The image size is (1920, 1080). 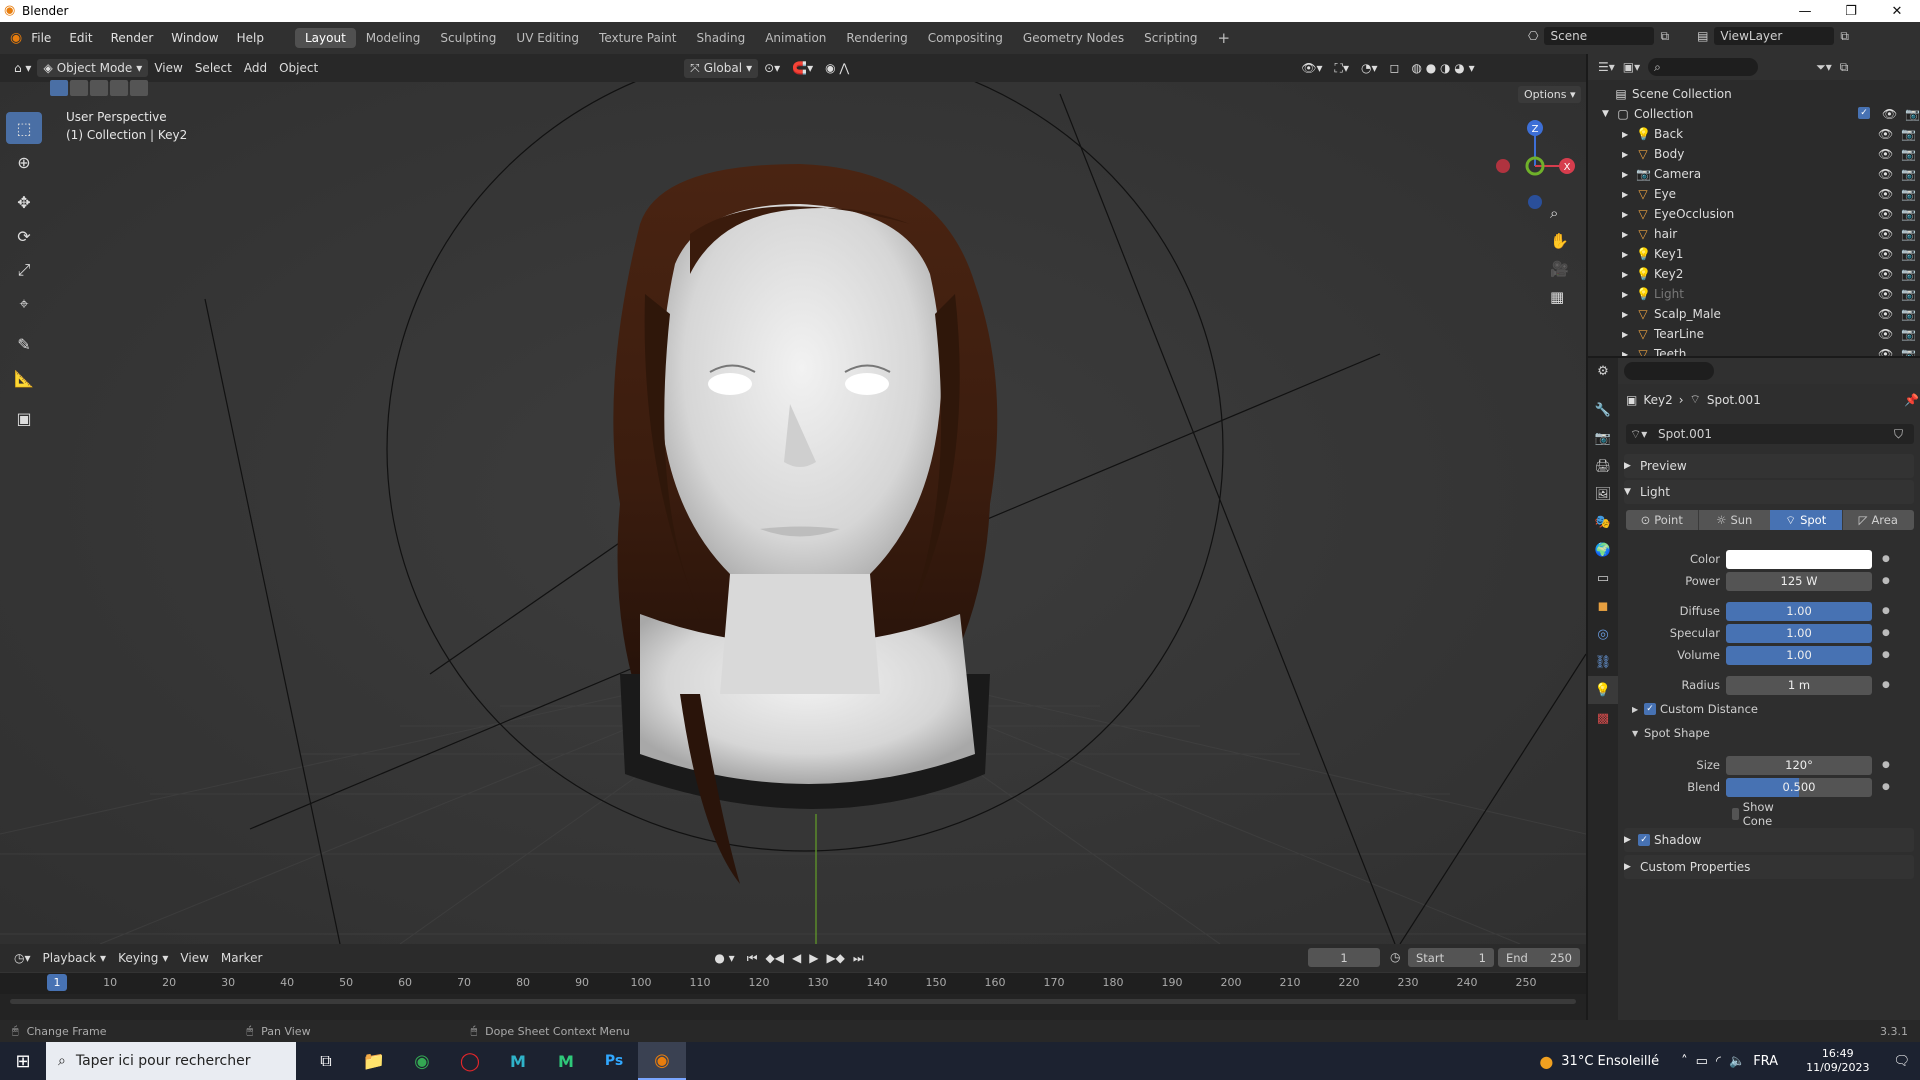 What do you see at coordinates (1754, 334) in the screenshot?
I see `outliner-item: ▶ ▽ TearLine 👁 📷` at bounding box center [1754, 334].